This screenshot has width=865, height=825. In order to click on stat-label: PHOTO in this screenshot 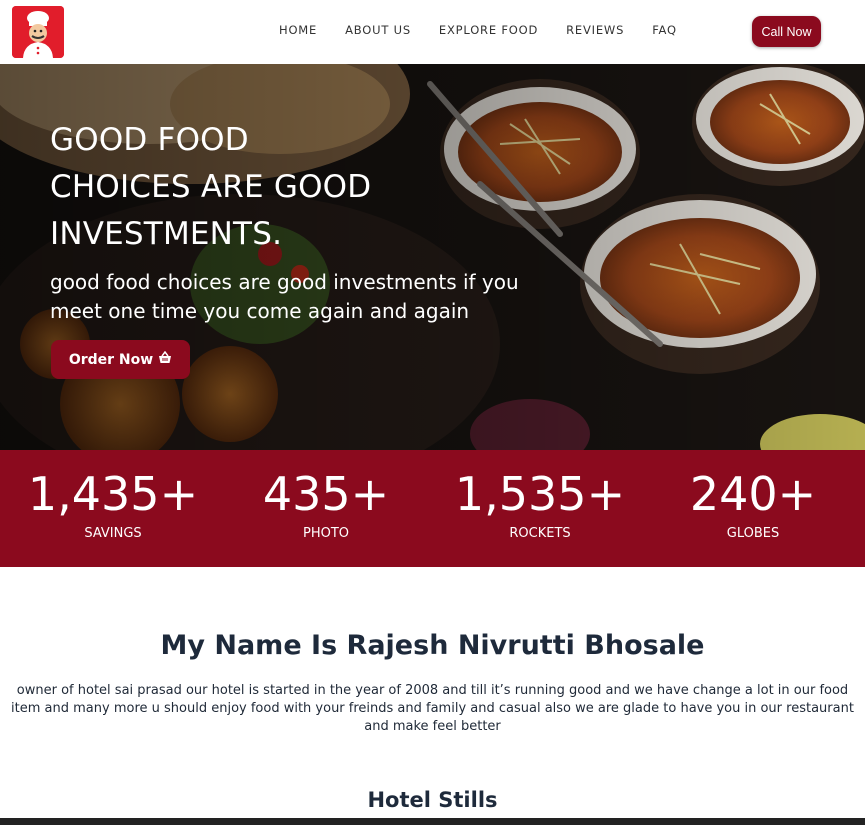, I will do `click(326, 533)`.